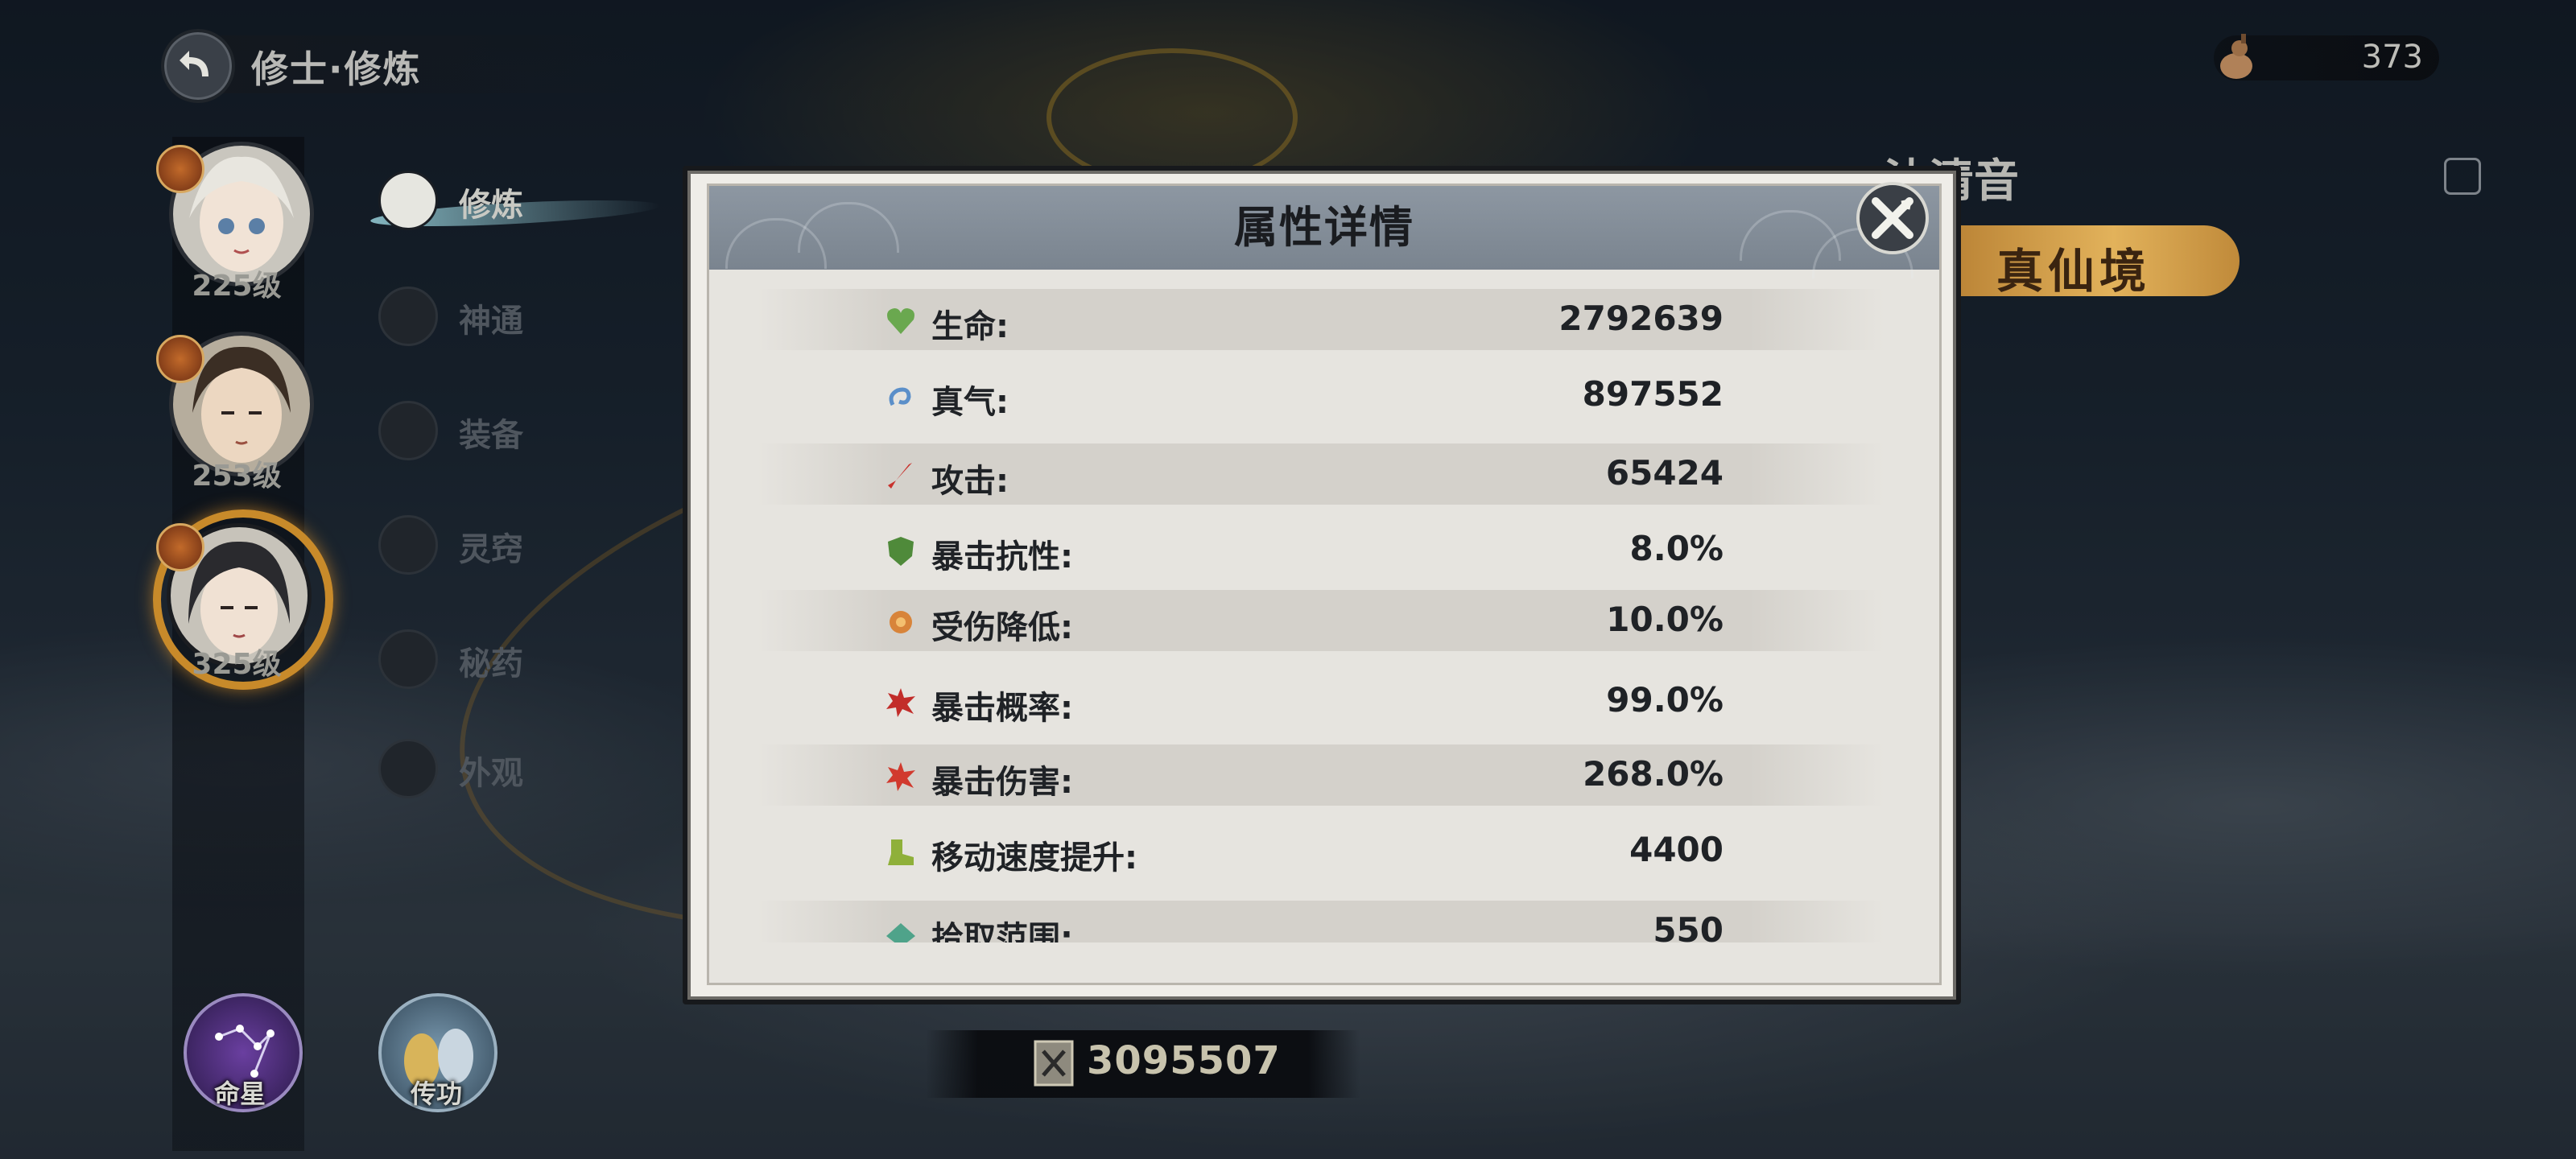  What do you see at coordinates (900, 321) in the screenshot?
I see `heart-icon` at bounding box center [900, 321].